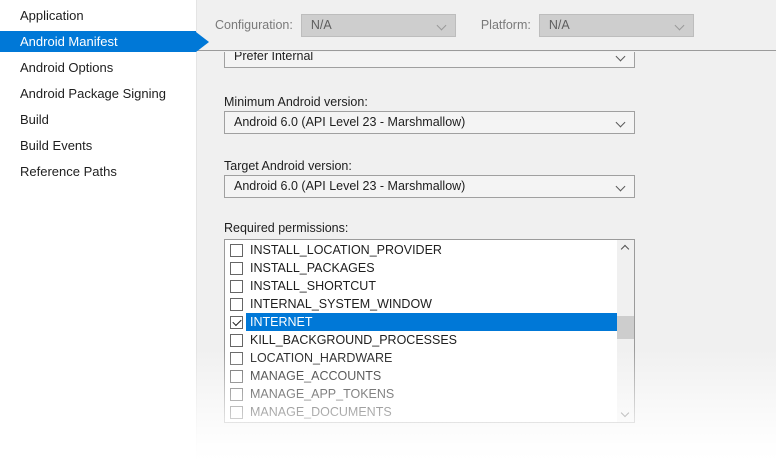 The height and width of the screenshot is (461, 776). I want to click on vertical-scrollbar, so click(625, 331).